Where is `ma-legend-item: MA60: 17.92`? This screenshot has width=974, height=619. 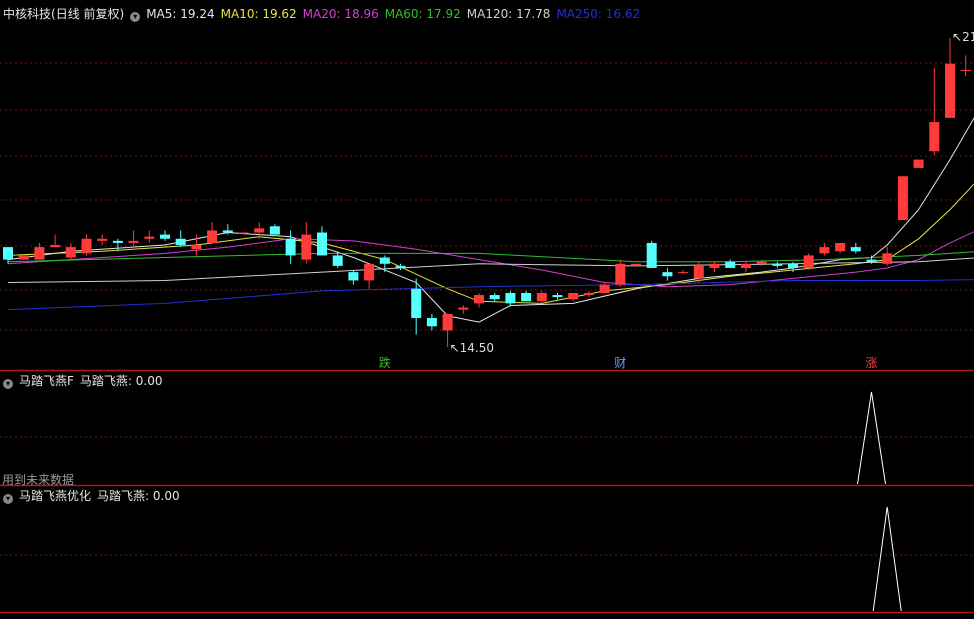 ma-legend-item: MA60: 17.92 is located at coordinates (422, 14).